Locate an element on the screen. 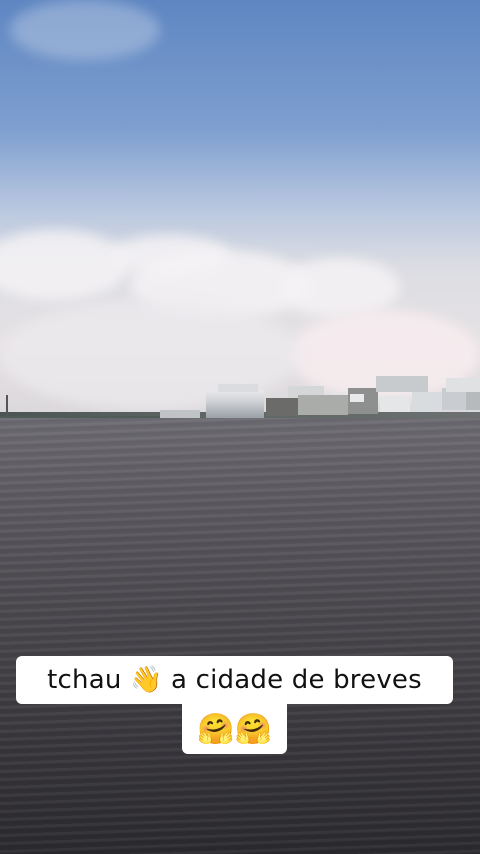  caption-text-2: 🤗🤗 is located at coordinates (234, 729).